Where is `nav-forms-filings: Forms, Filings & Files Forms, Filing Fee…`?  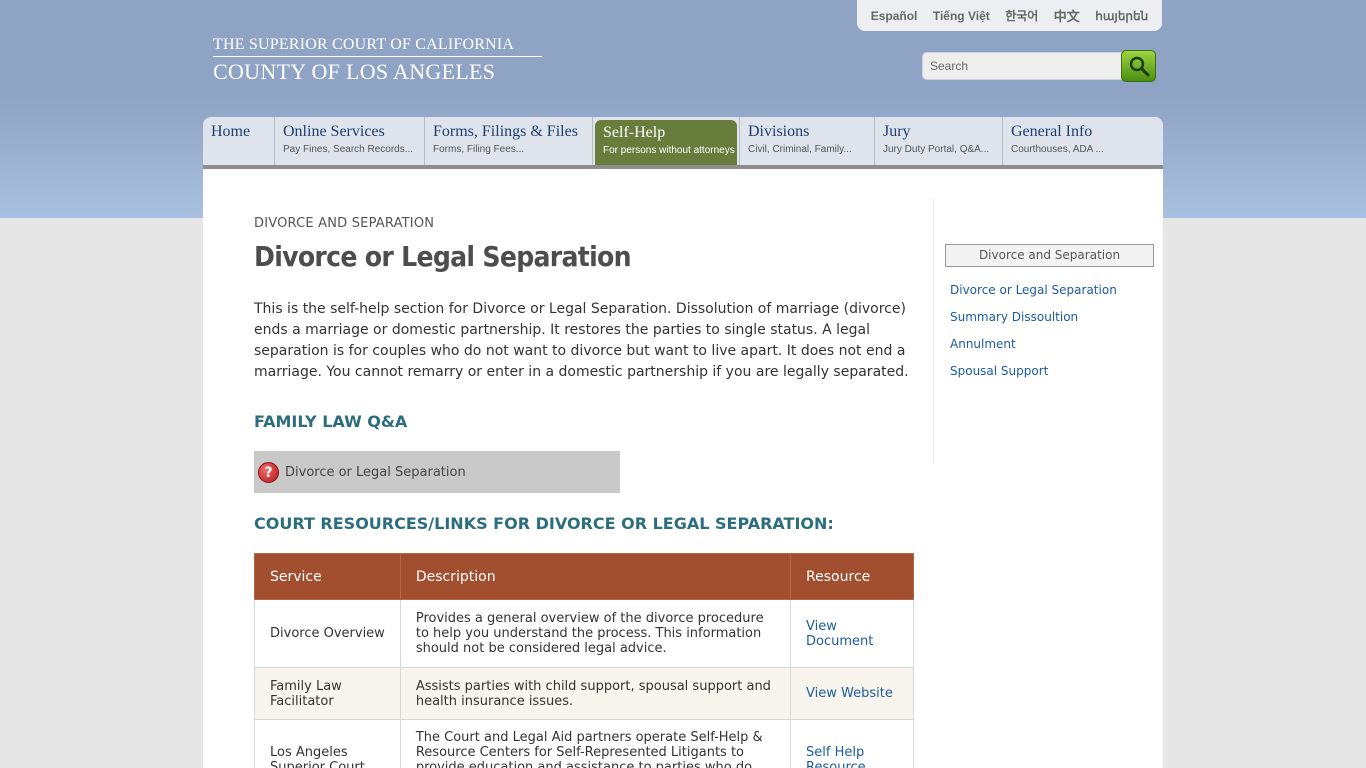
nav-forms-filings: Forms, Filings & Files Forms, Filing Fee… is located at coordinates (509, 141).